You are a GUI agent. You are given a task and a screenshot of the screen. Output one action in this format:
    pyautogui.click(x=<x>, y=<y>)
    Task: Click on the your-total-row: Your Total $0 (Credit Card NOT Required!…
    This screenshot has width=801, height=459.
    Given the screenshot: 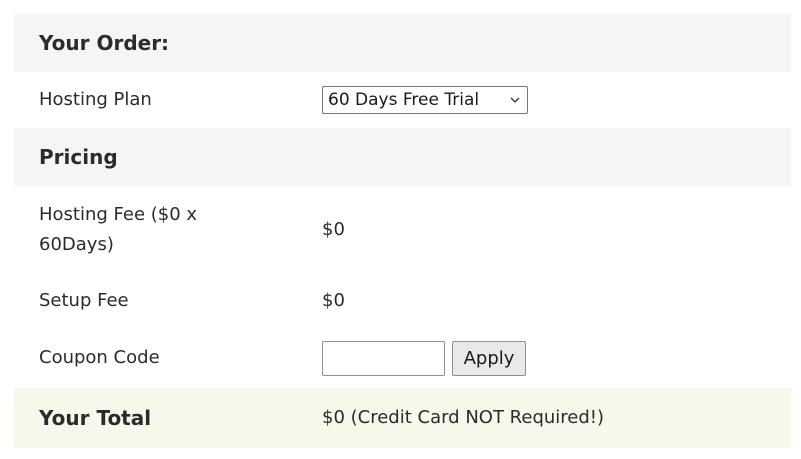 What is the action you would take?
    pyautogui.click(x=402, y=418)
    